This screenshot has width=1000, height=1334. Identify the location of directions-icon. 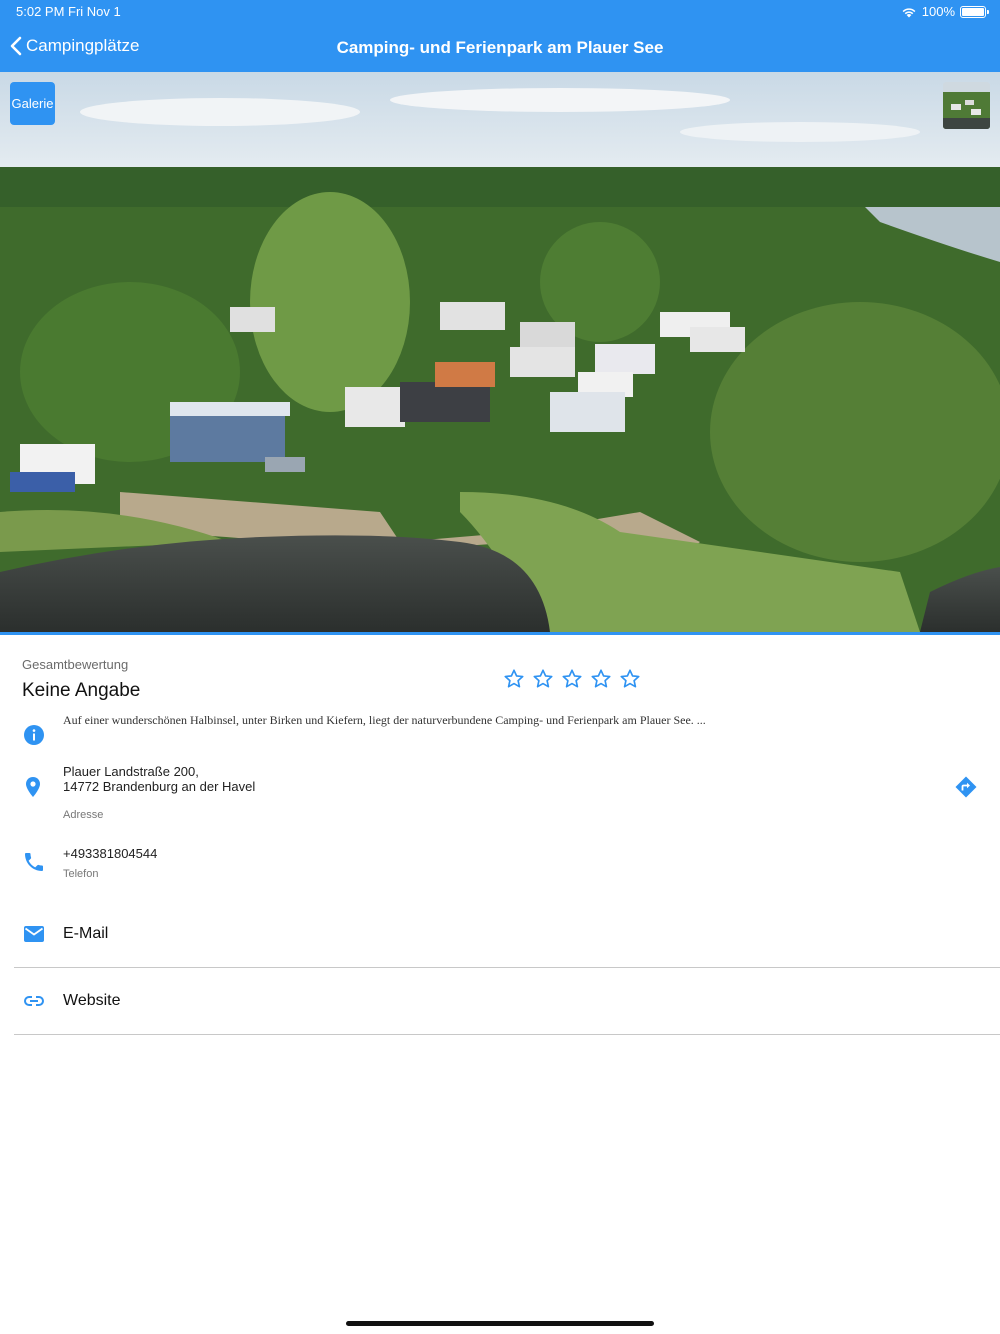
(966, 787).